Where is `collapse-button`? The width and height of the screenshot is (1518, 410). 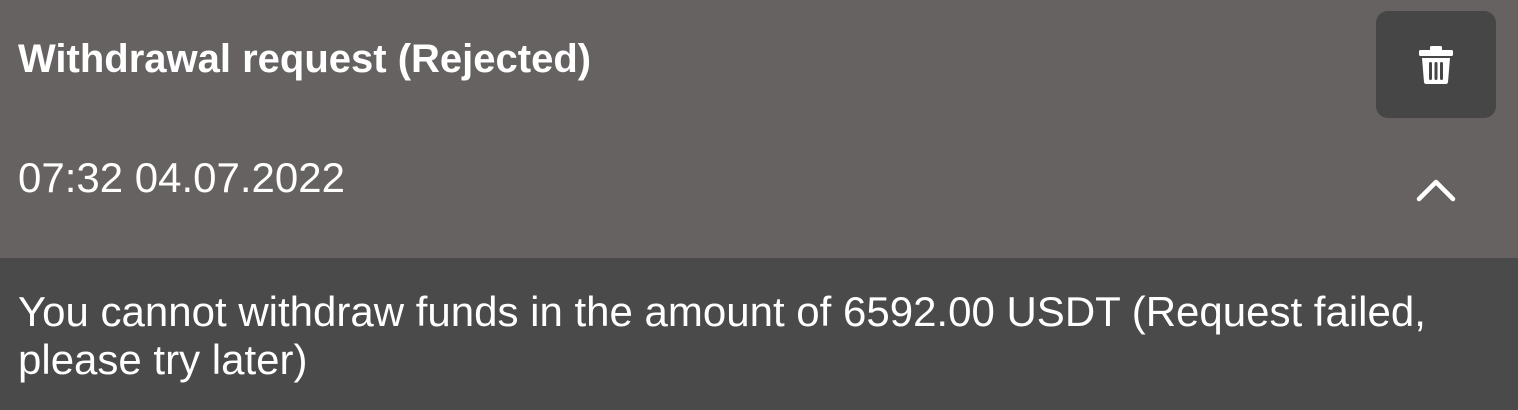 collapse-button is located at coordinates (1436, 190).